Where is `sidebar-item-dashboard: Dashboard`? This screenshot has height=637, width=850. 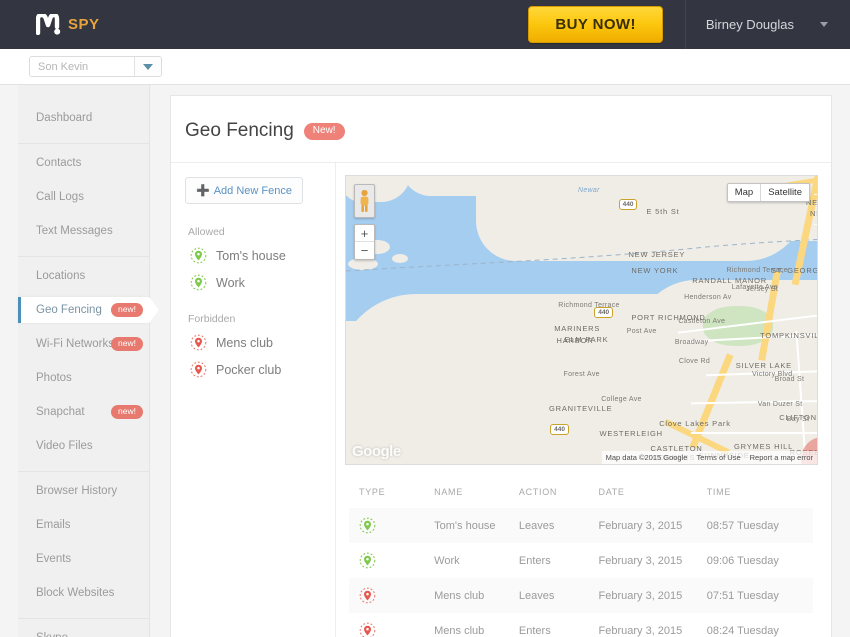 sidebar-item-dashboard: Dashboard is located at coordinates (83, 118).